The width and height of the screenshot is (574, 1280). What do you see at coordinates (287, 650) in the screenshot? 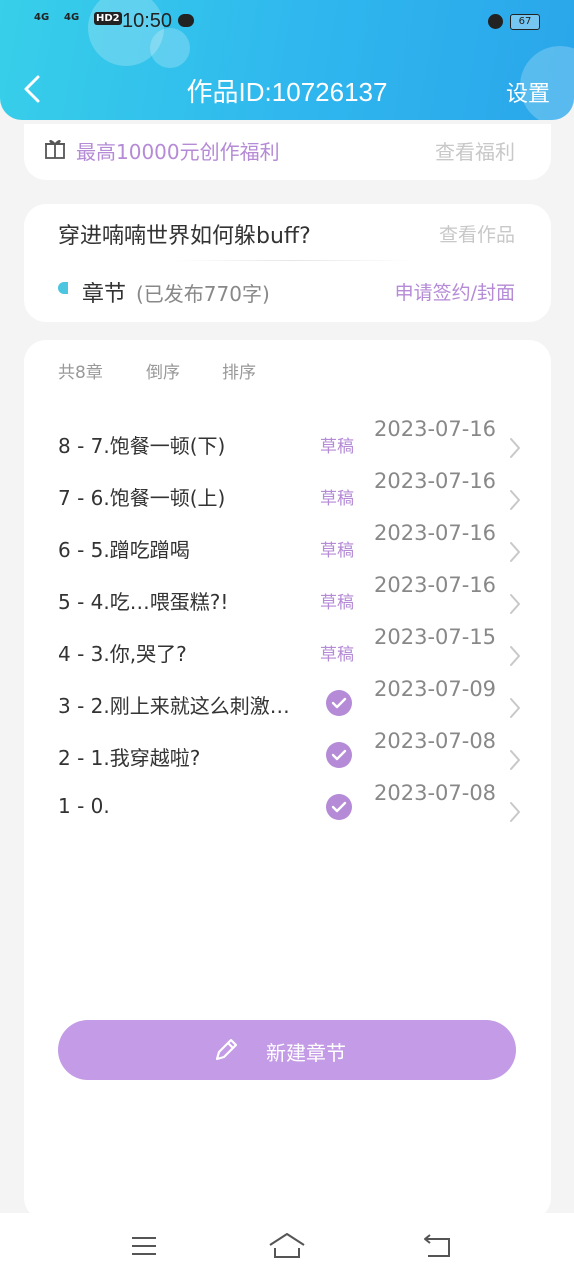
I see `chapter-row: 4 - 3.你,哭了? 草稿 2023-07-15` at bounding box center [287, 650].